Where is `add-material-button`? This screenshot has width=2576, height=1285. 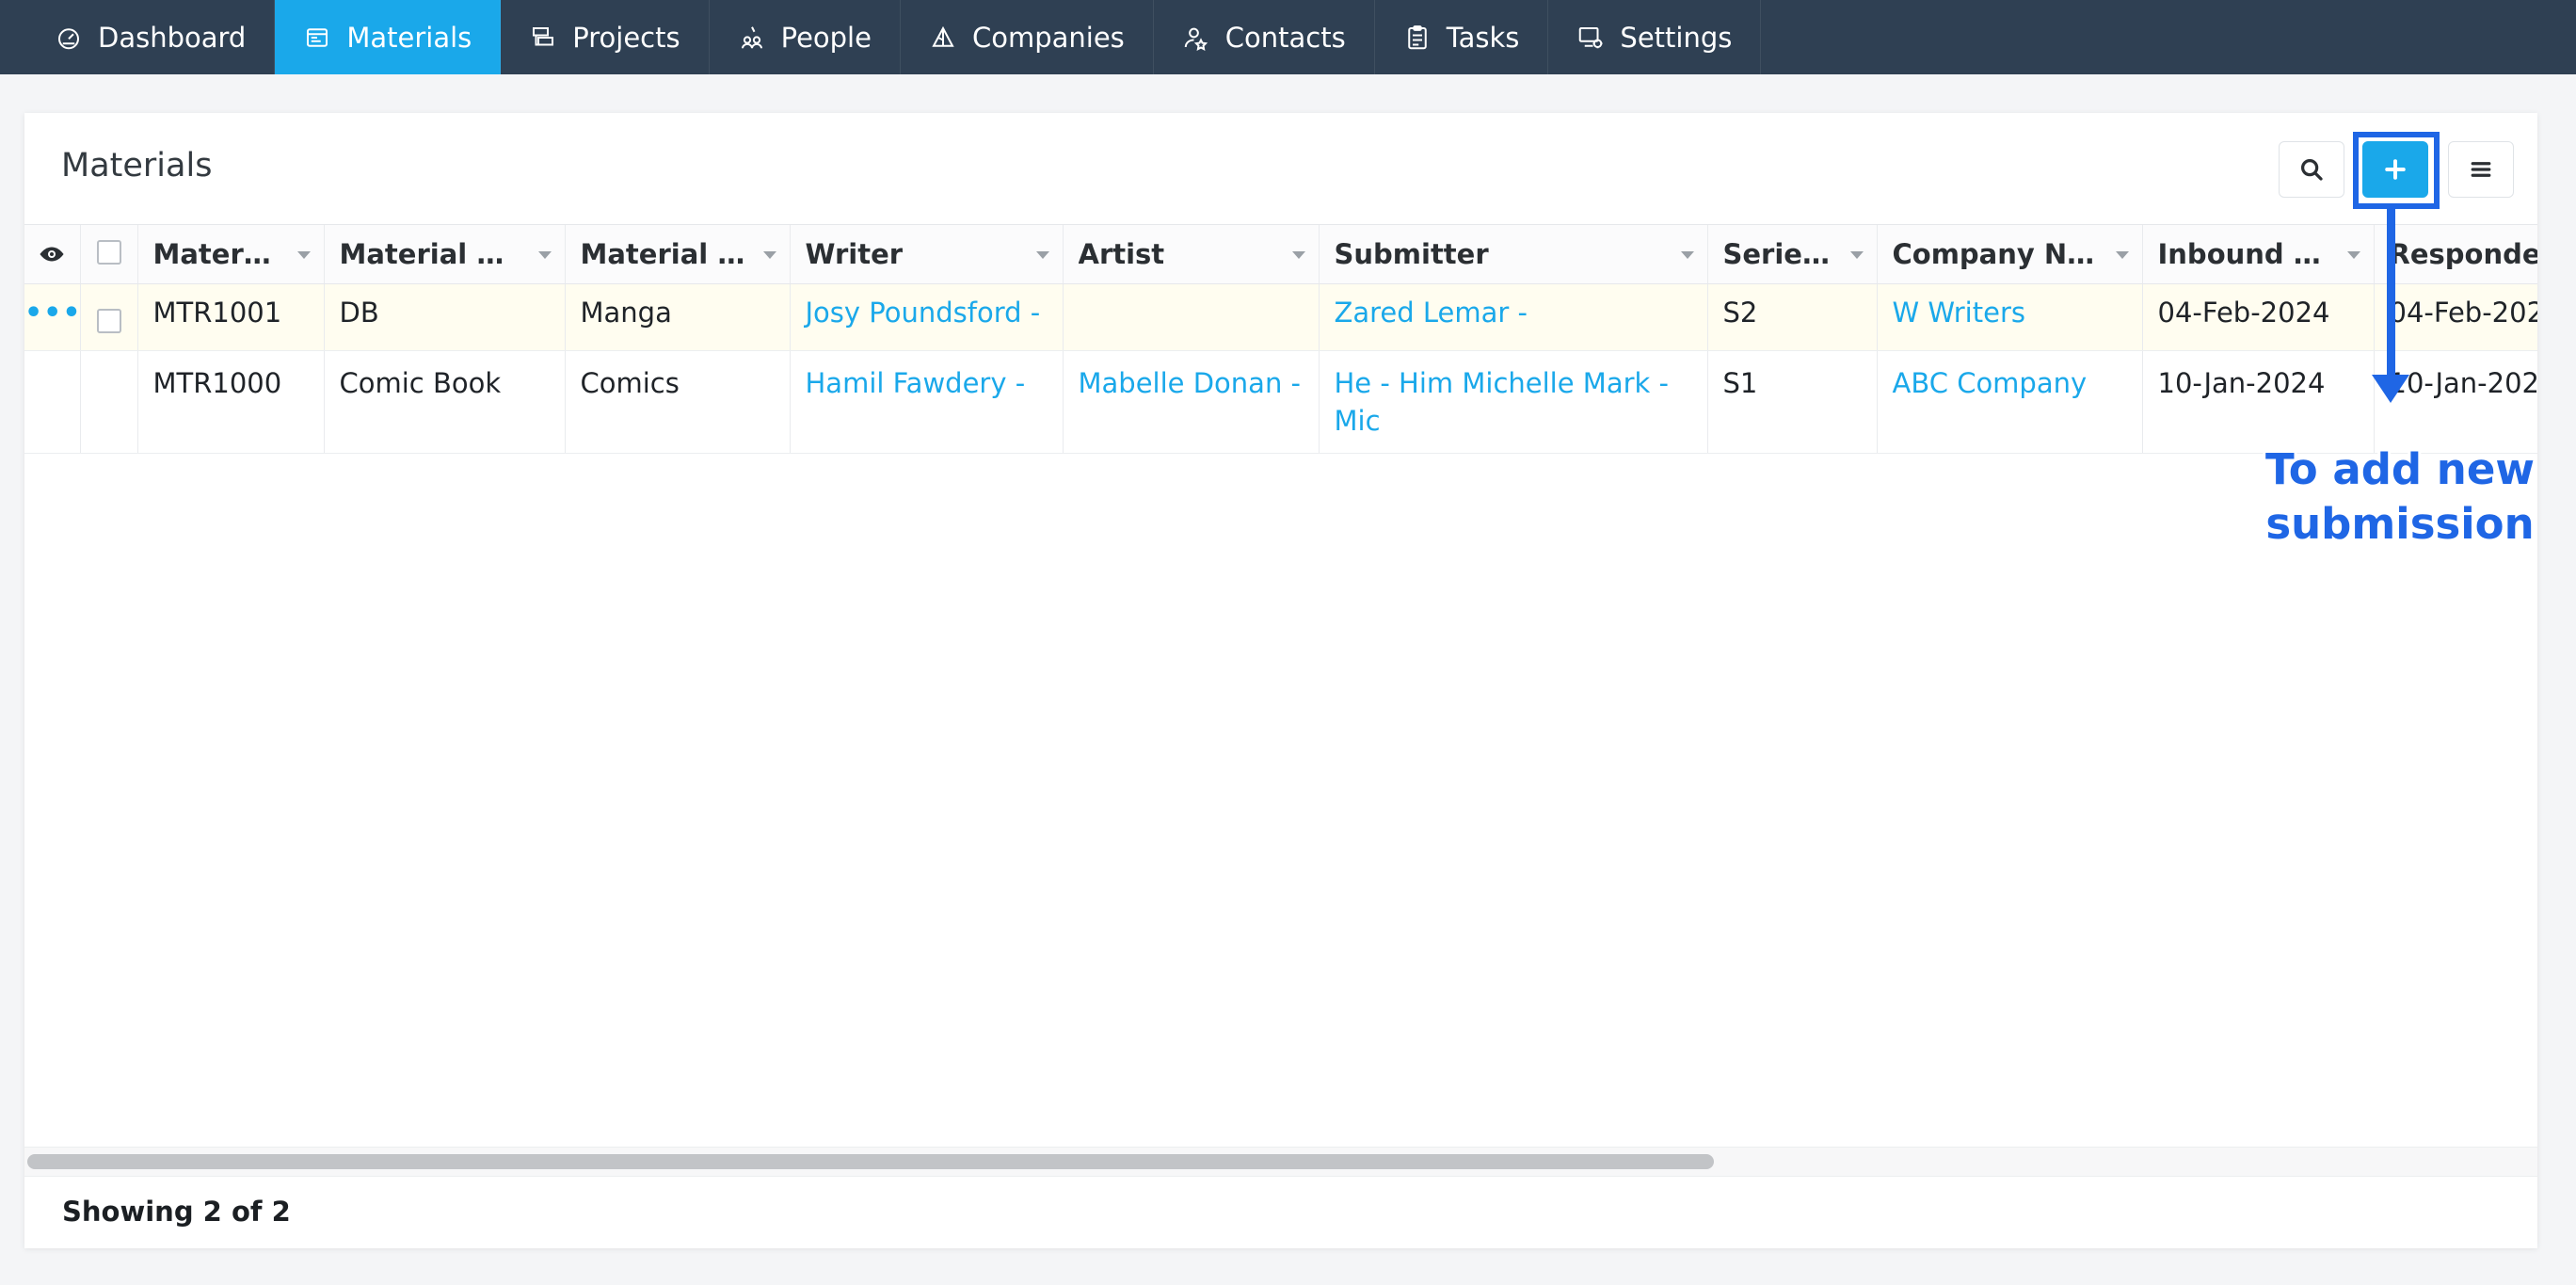 add-material-button is located at coordinates (2395, 169).